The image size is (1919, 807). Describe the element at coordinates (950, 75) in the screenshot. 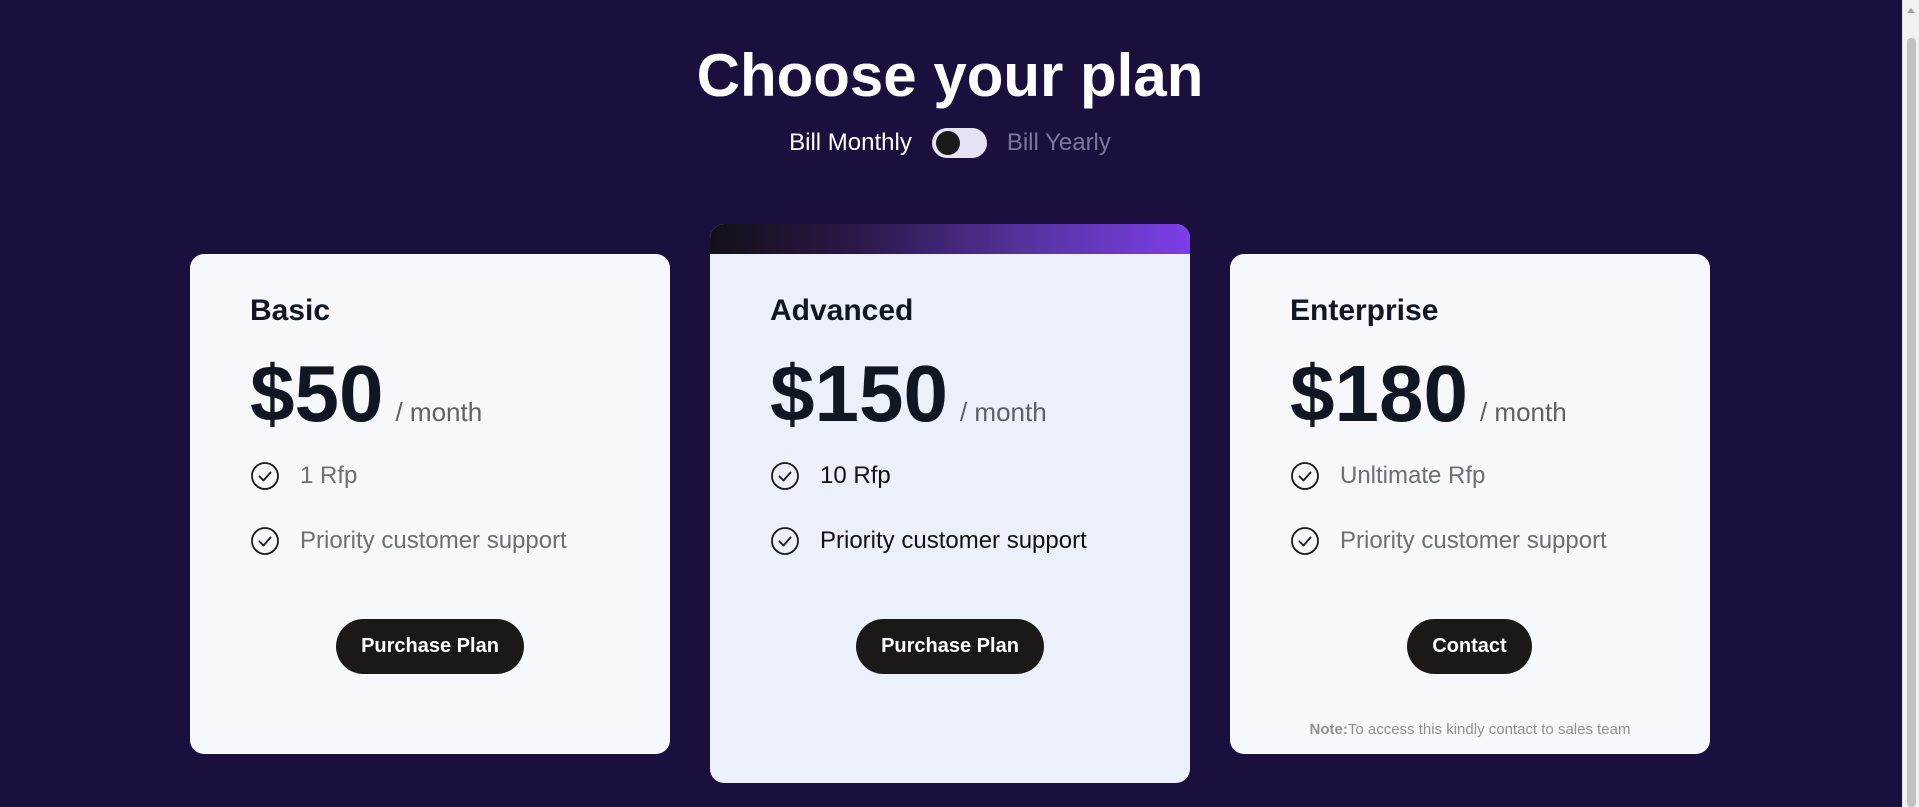

I see `page-title: Choose your plan` at that location.